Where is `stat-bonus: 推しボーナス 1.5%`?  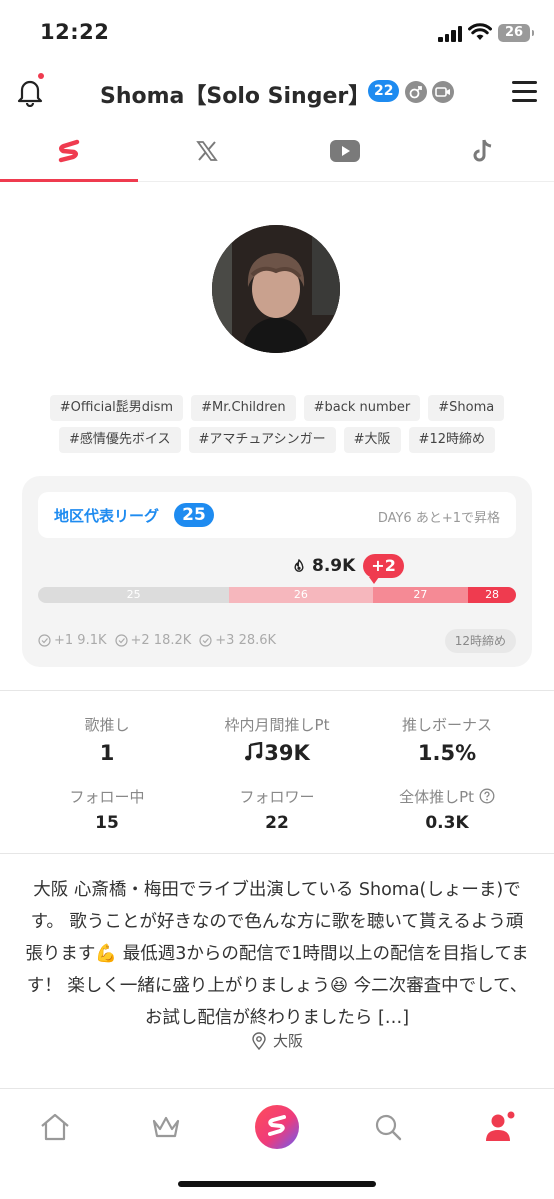
stat-bonus: 推しボーナス 1.5% is located at coordinates (447, 739).